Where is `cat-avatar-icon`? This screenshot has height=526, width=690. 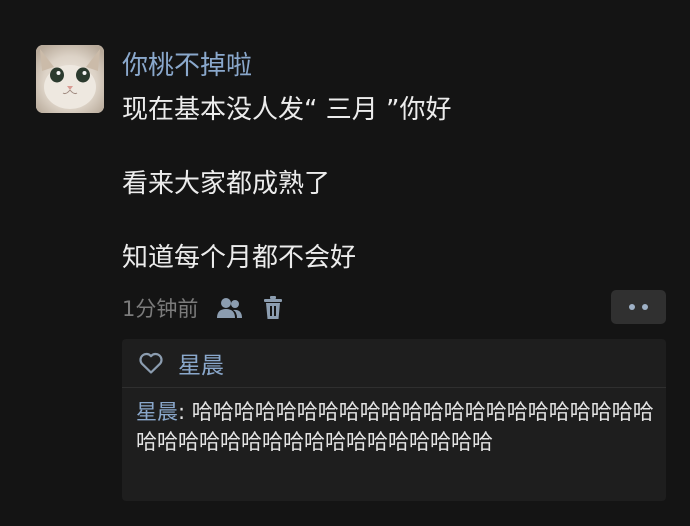 cat-avatar-icon is located at coordinates (70, 79).